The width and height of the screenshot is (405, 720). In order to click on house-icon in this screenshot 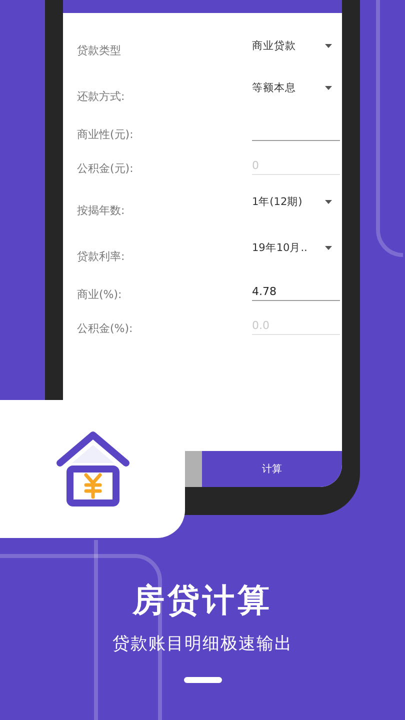, I will do `click(93, 469)`.